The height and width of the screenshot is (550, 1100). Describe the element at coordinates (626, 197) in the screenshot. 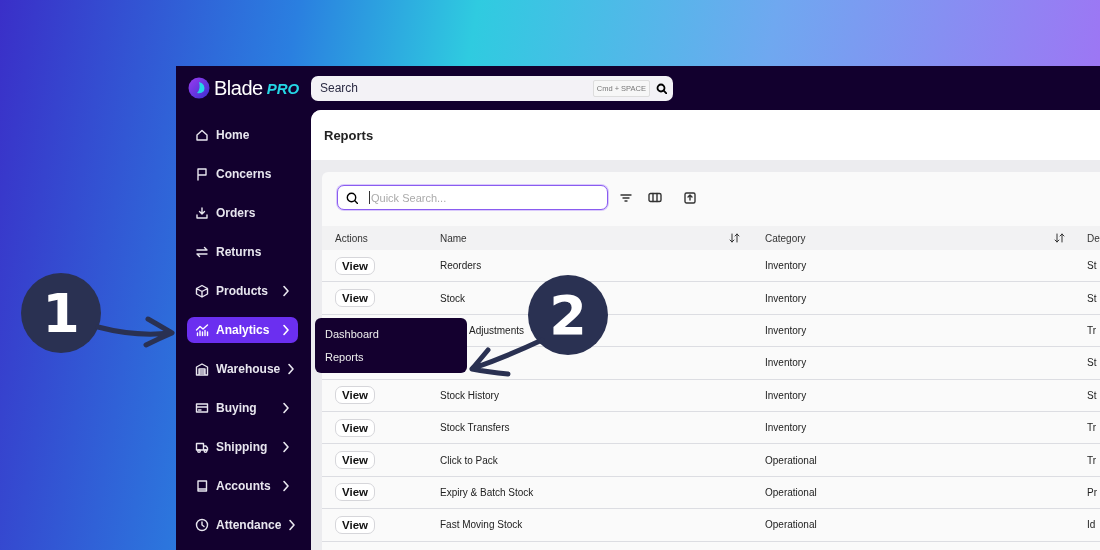

I see `filter-icon` at that location.